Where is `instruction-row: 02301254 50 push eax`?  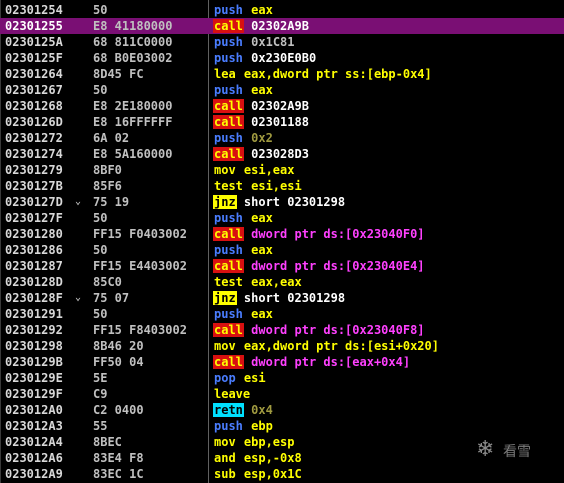
instruction-row: 02301254 50 push eax is located at coordinates (282, 10).